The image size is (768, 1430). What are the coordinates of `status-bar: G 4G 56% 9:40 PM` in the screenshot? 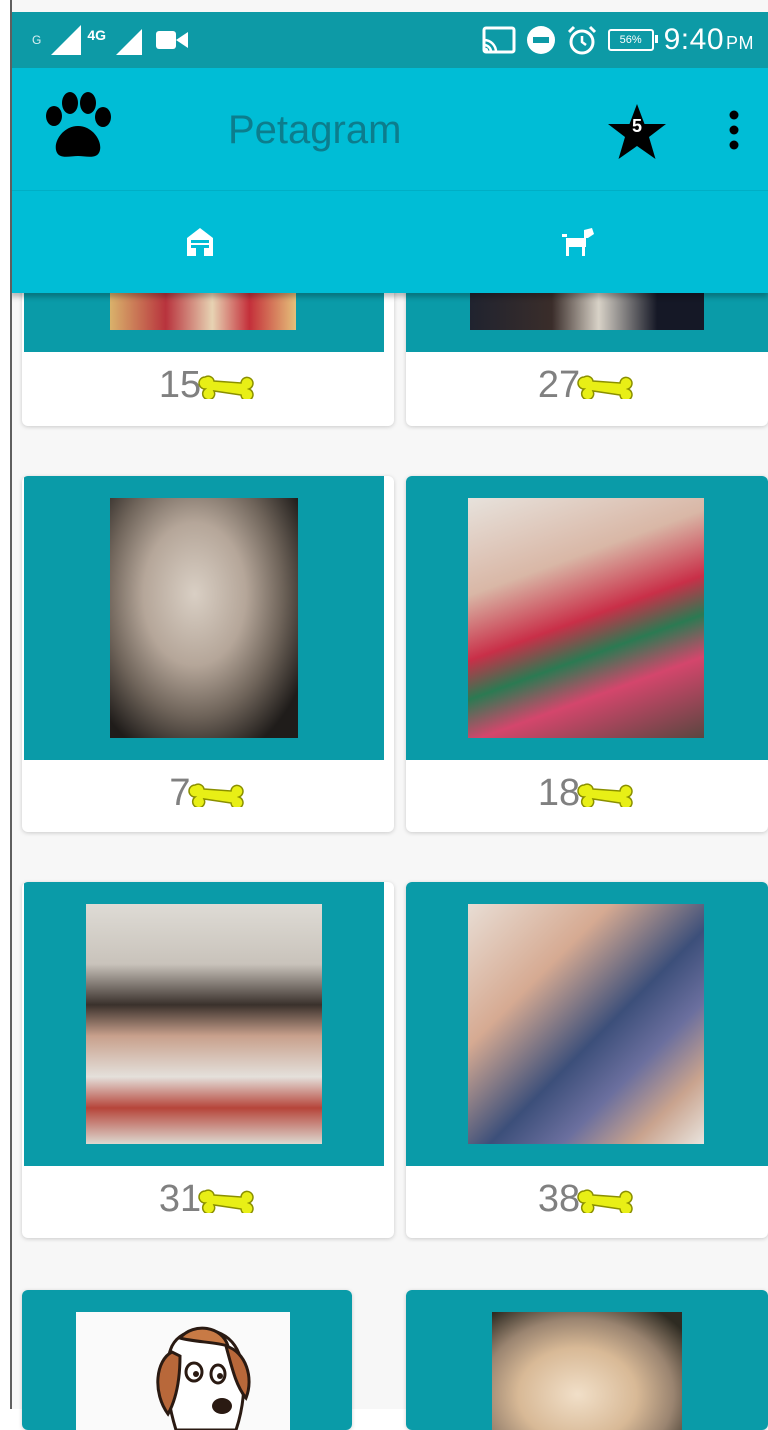 It's located at (389, 40).